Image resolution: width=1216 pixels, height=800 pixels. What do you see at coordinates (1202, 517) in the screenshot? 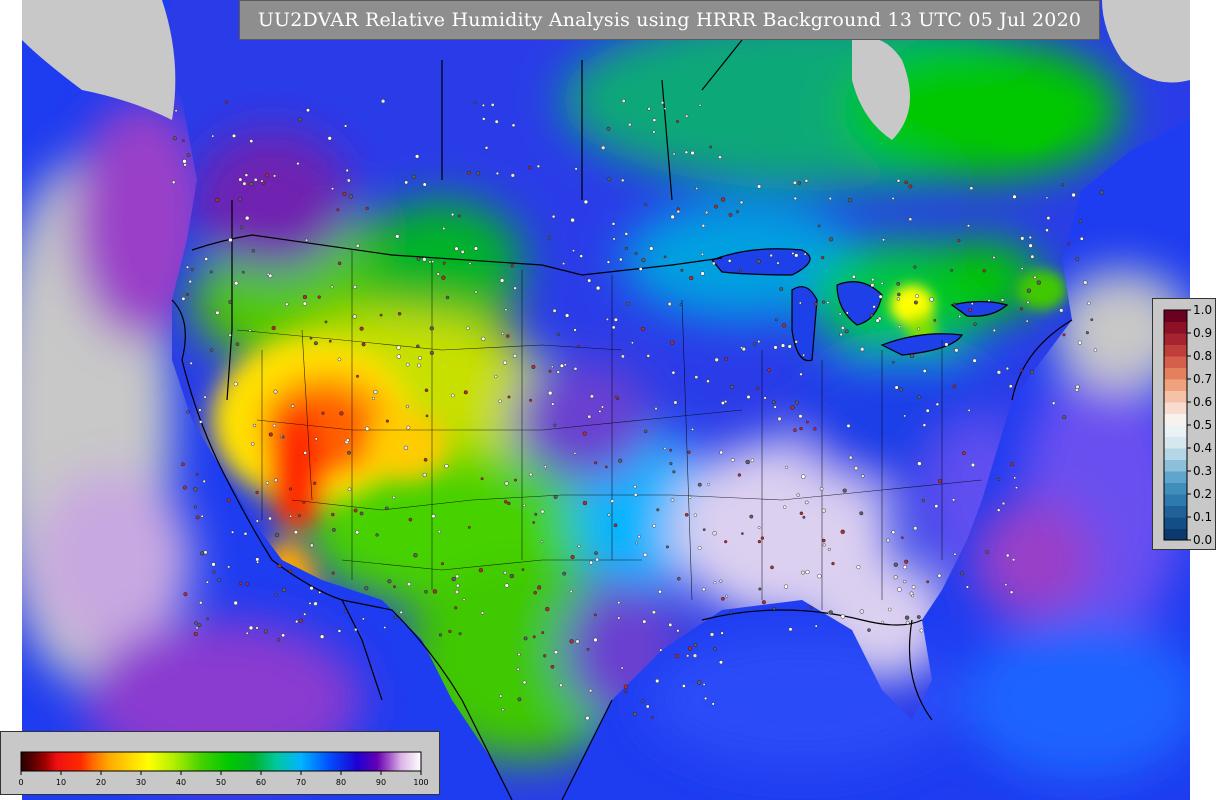
I see `weight-tick-label: 0.1` at bounding box center [1202, 517].